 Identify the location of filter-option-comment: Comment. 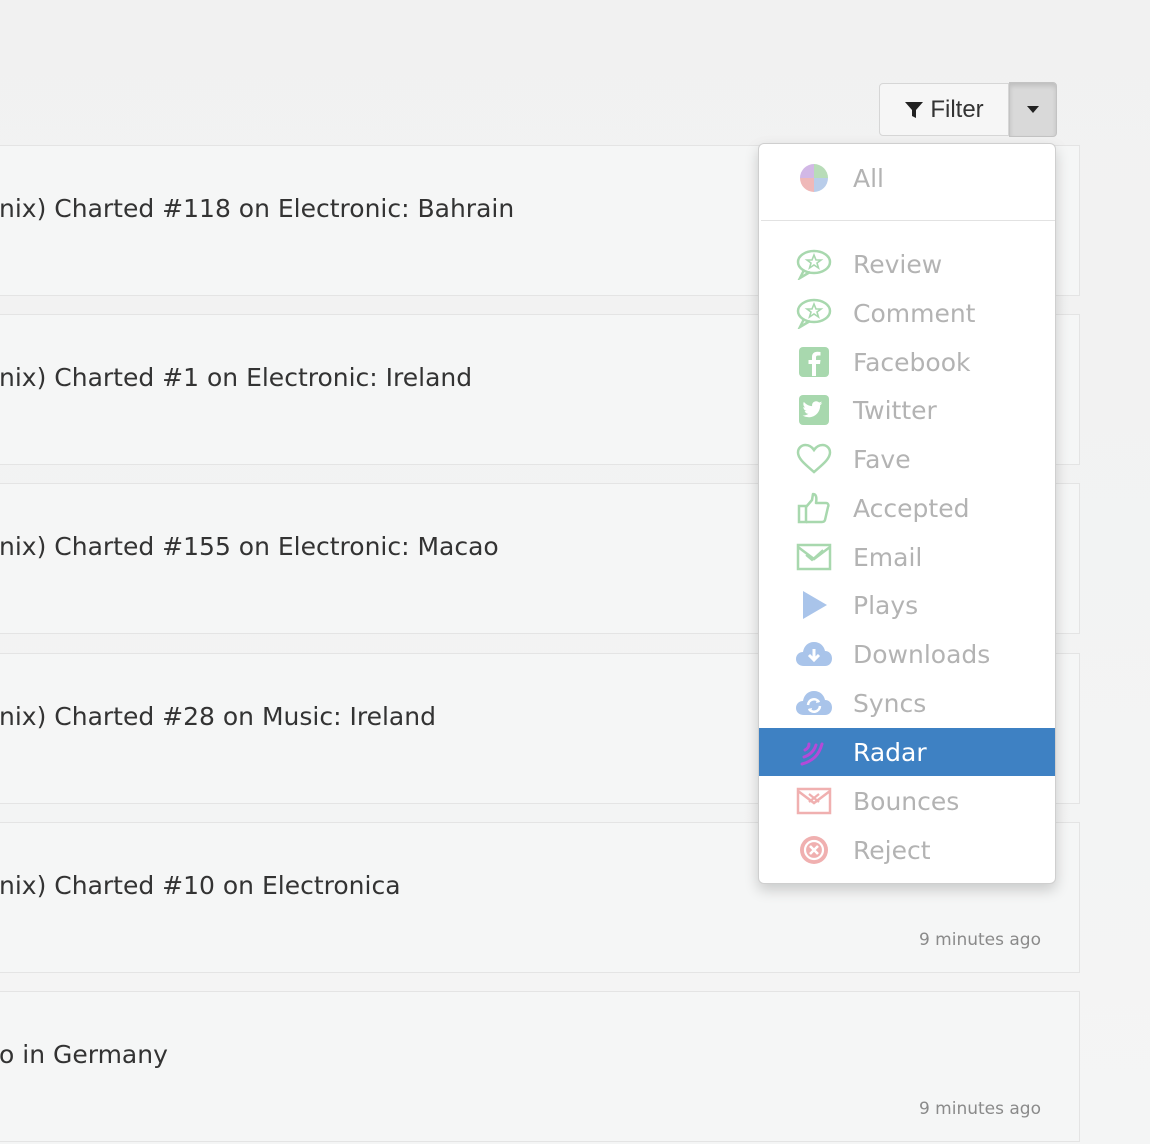
(907, 313).